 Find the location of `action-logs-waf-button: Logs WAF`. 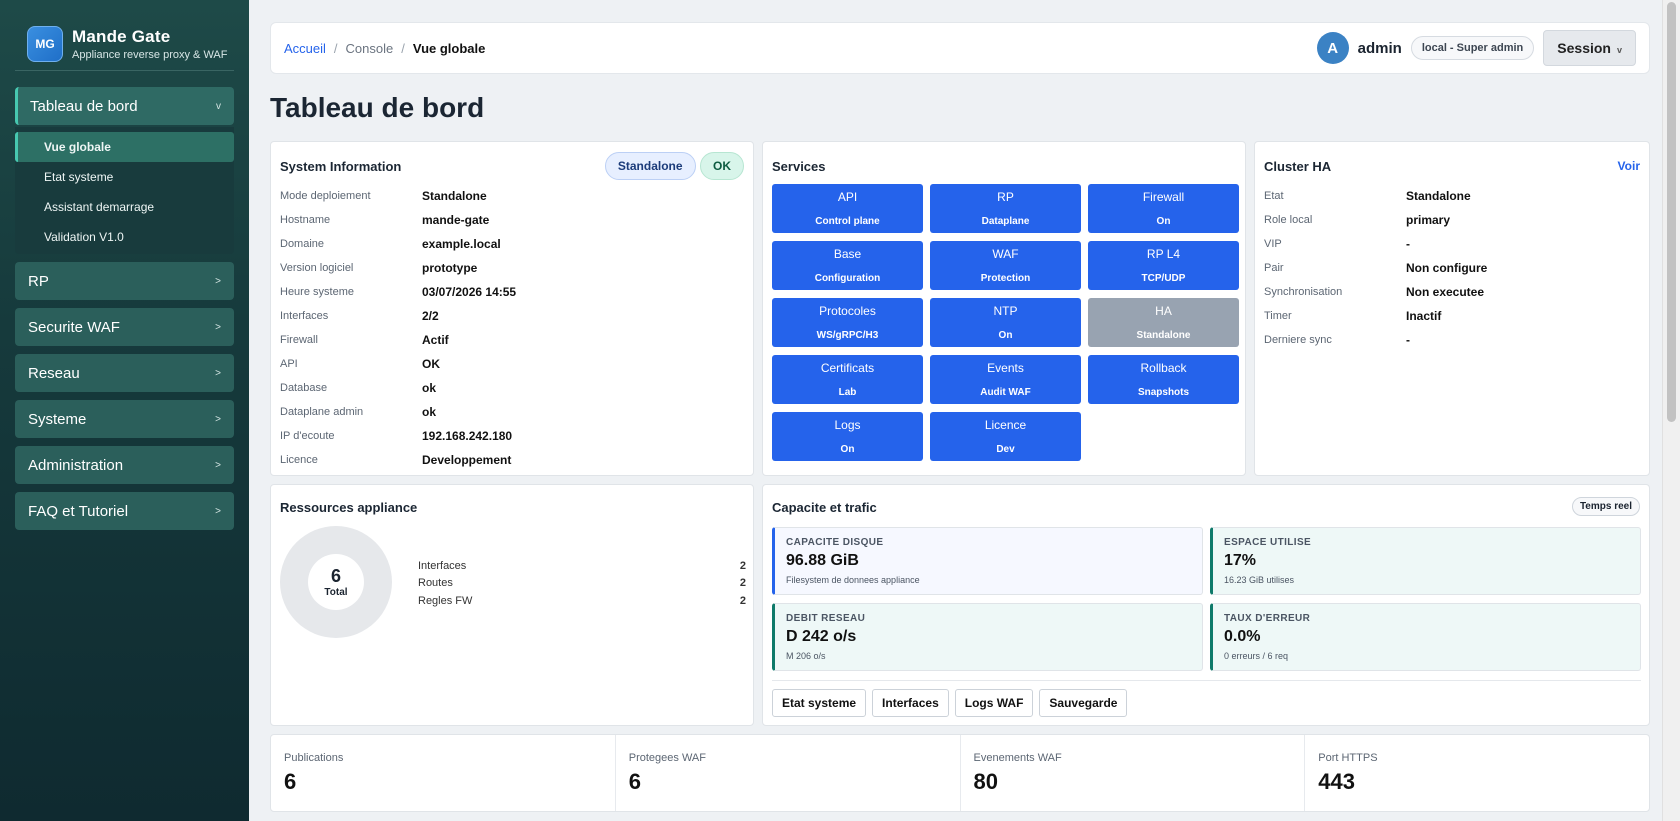

action-logs-waf-button: Logs WAF is located at coordinates (994, 703).